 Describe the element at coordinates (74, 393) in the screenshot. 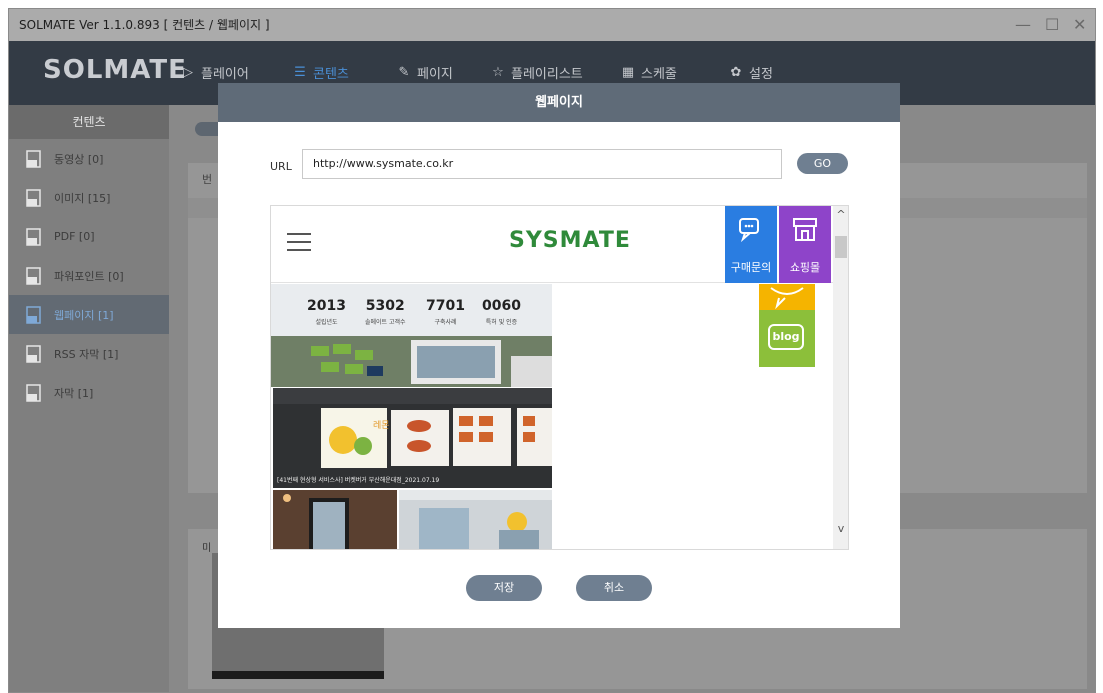

I see `sidebar-item-label: 자막 [1]` at that location.